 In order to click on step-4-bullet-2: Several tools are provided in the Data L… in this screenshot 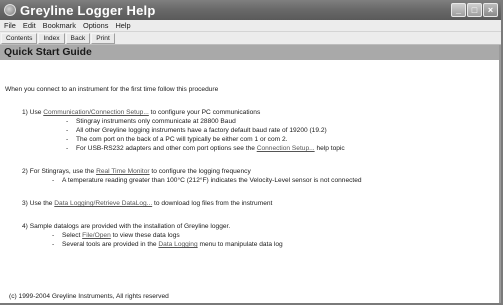, I will do `click(172, 244)`.